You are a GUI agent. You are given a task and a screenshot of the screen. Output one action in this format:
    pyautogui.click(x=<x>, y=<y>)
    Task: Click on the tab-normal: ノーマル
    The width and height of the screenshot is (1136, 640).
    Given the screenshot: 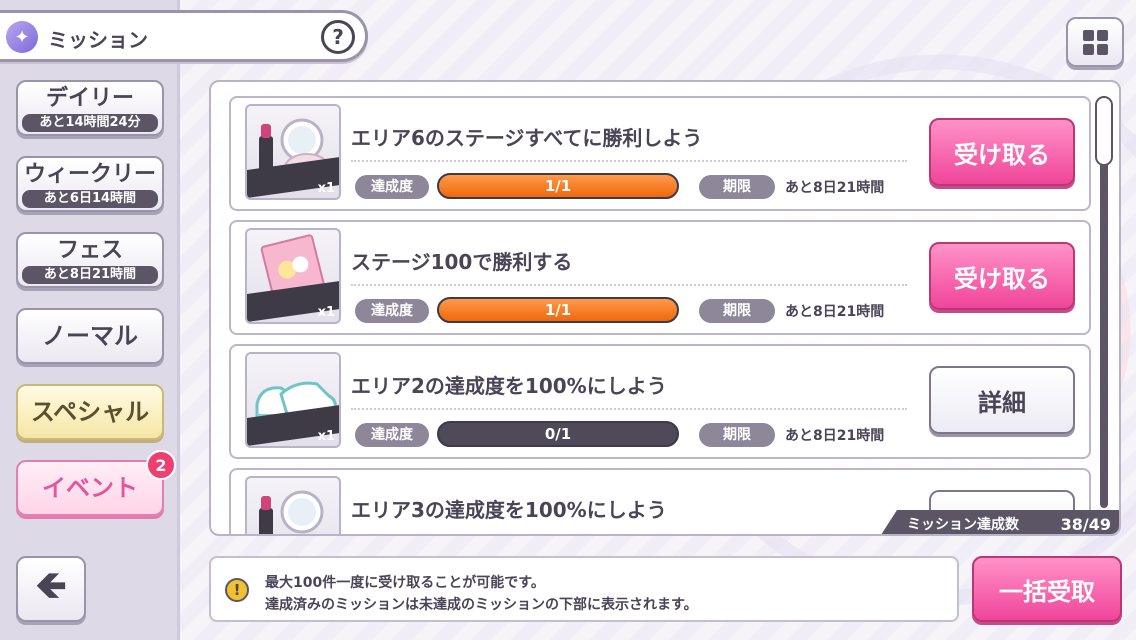 What is the action you would take?
    pyautogui.click(x=90, y=336)
    